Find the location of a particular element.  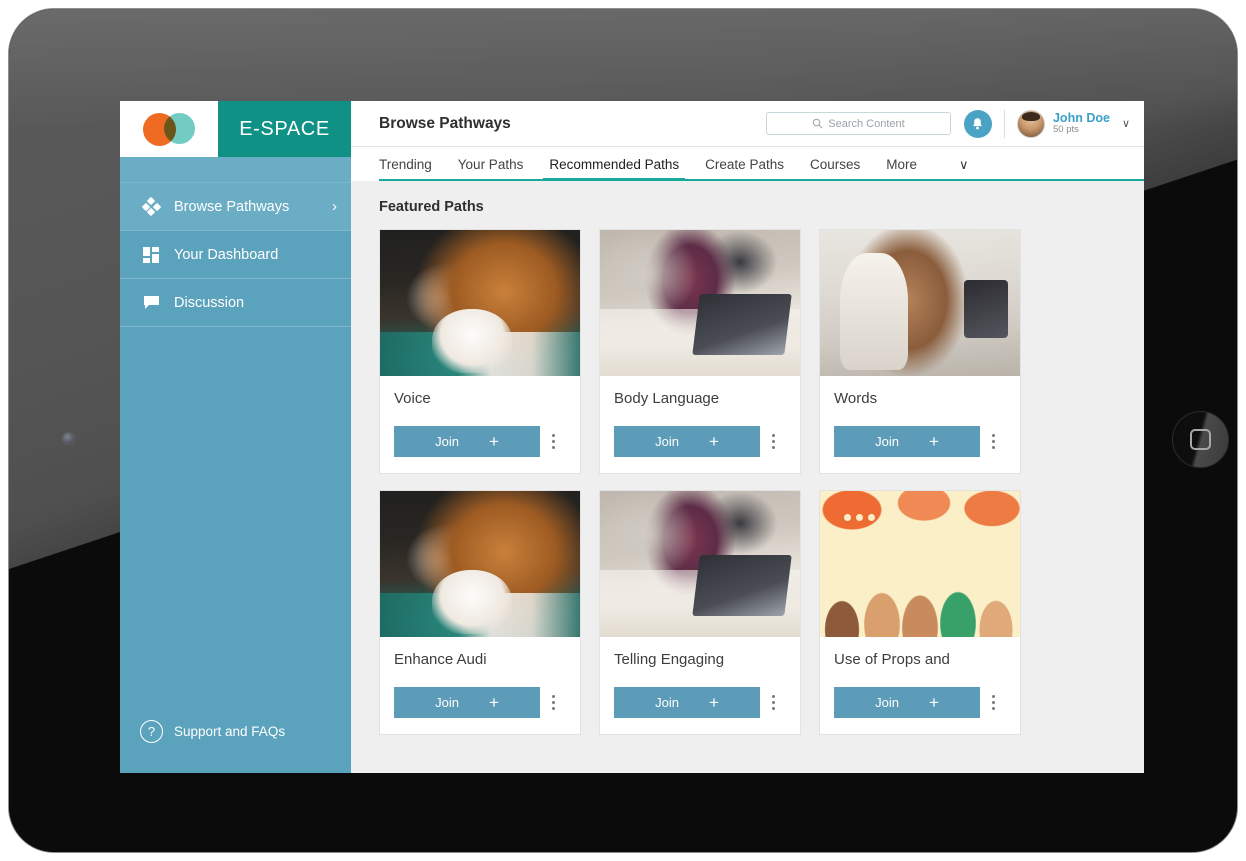

support-label: Support and FAQs is located at coordinates (230, 731).